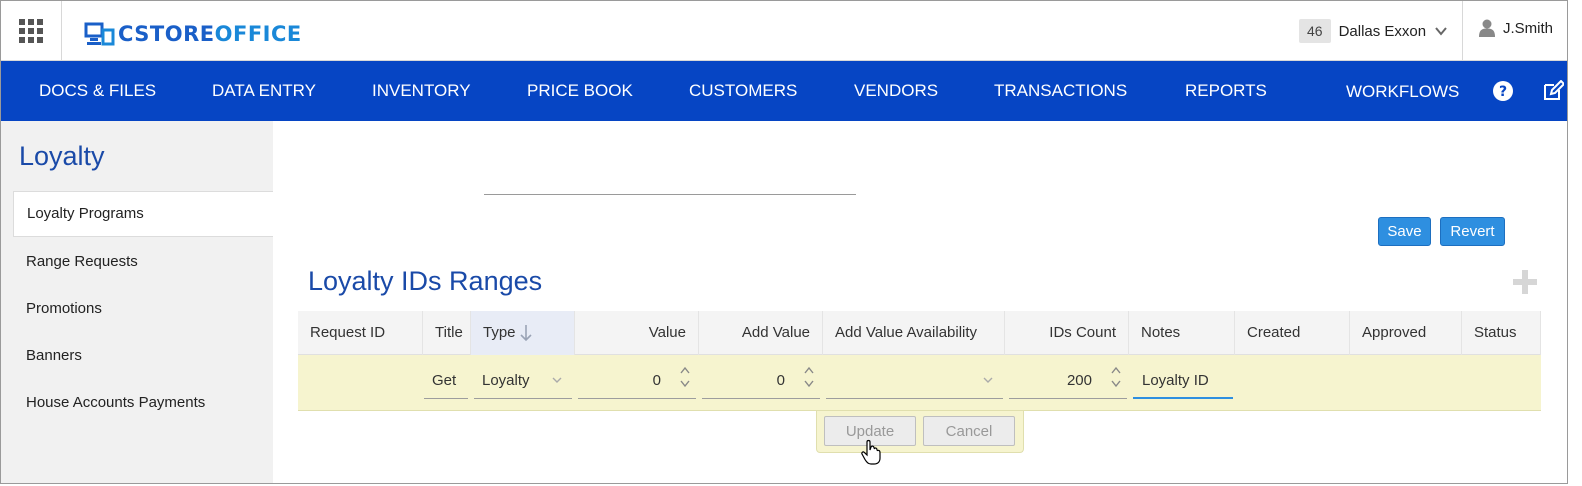 This screenshot has width=1582, height=486. I want to click on column-header-ids-count: IDs Count, so click(1067, 333).